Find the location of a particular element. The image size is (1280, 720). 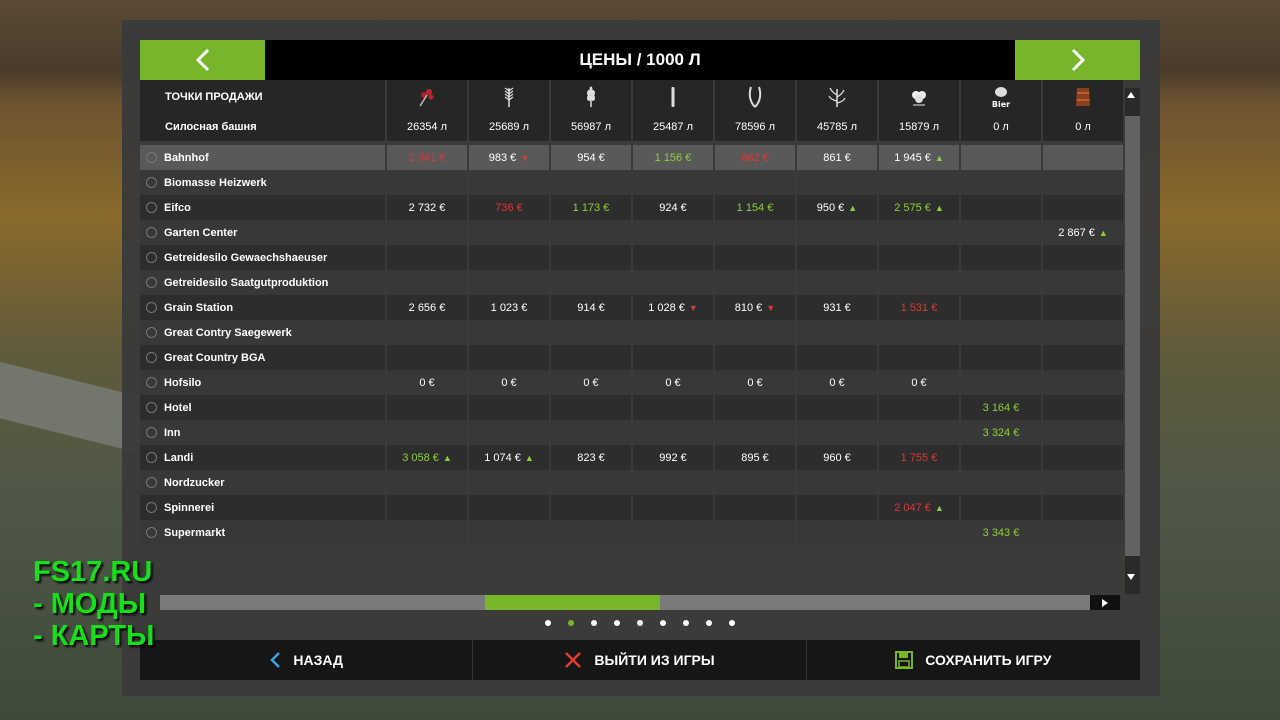

vertical-scrollbar is located at coordinates (1132, 341).